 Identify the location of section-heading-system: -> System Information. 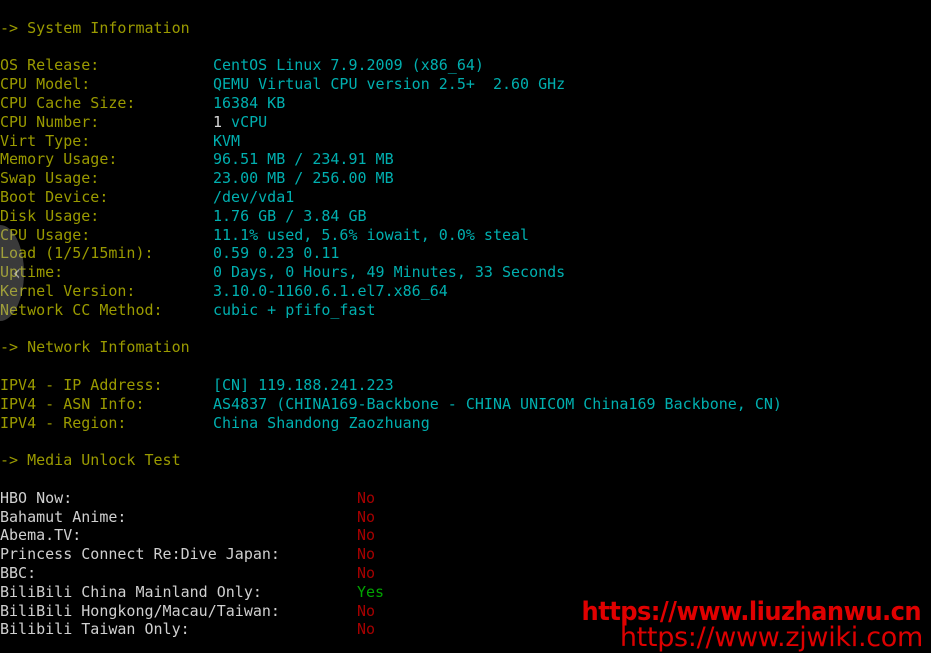
(95, 27).